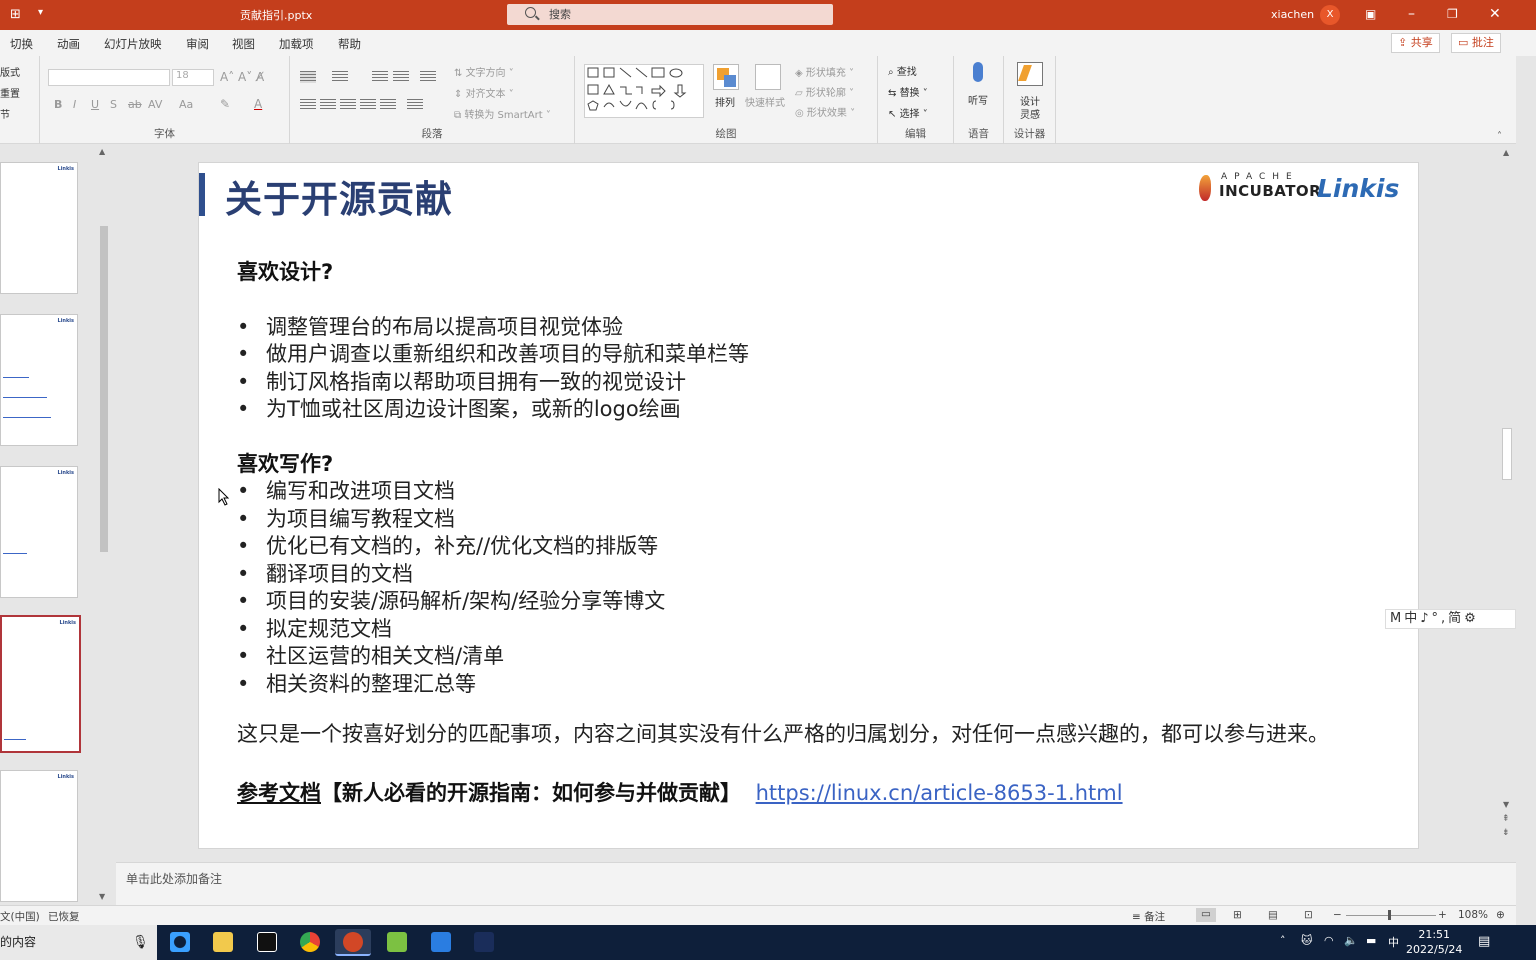 This screenshot has height=960, width=1536. Describe the element at coordinates (242, 77) in the screenshot. I see `grow-font-icon: A˄ A˅ A̸` at that location.